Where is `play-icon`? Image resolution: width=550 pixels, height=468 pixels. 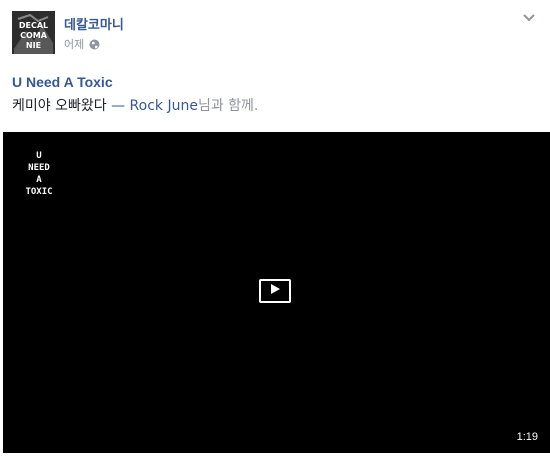 play-icon is located at coordinates (275, 291).